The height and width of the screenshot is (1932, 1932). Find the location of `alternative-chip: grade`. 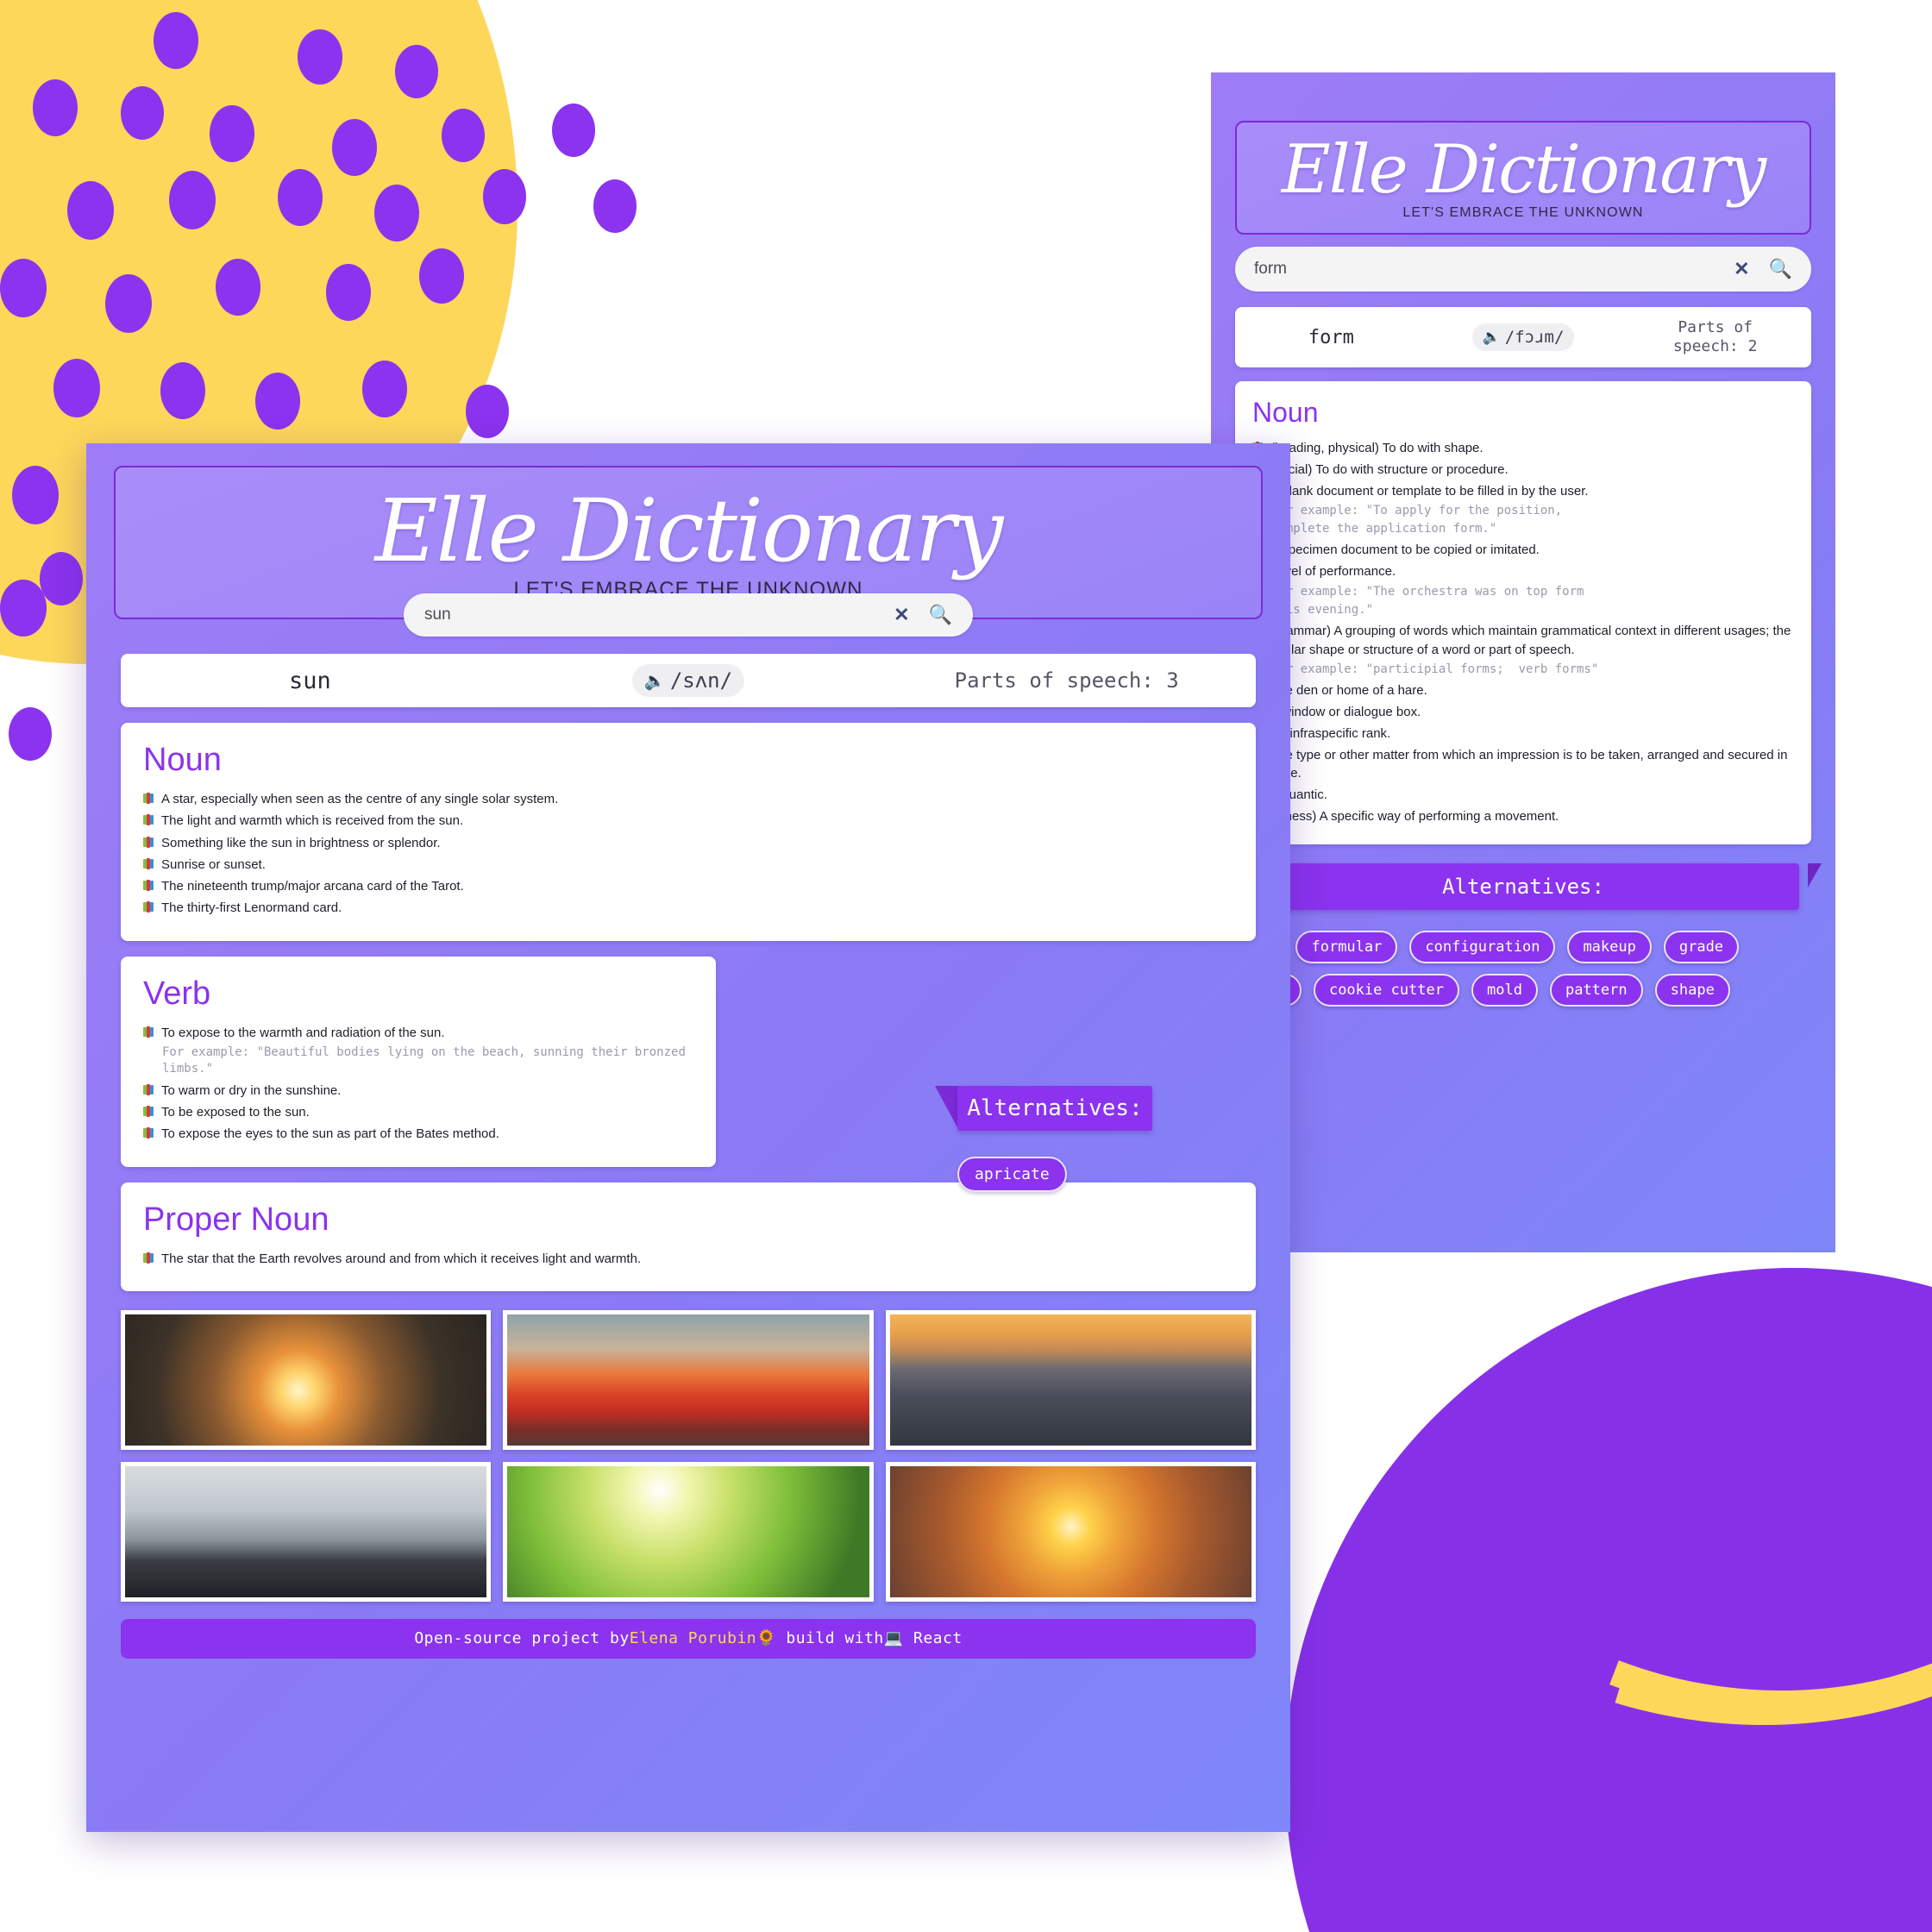

alternative-chip: grade is located at coordinates (1702, 947).